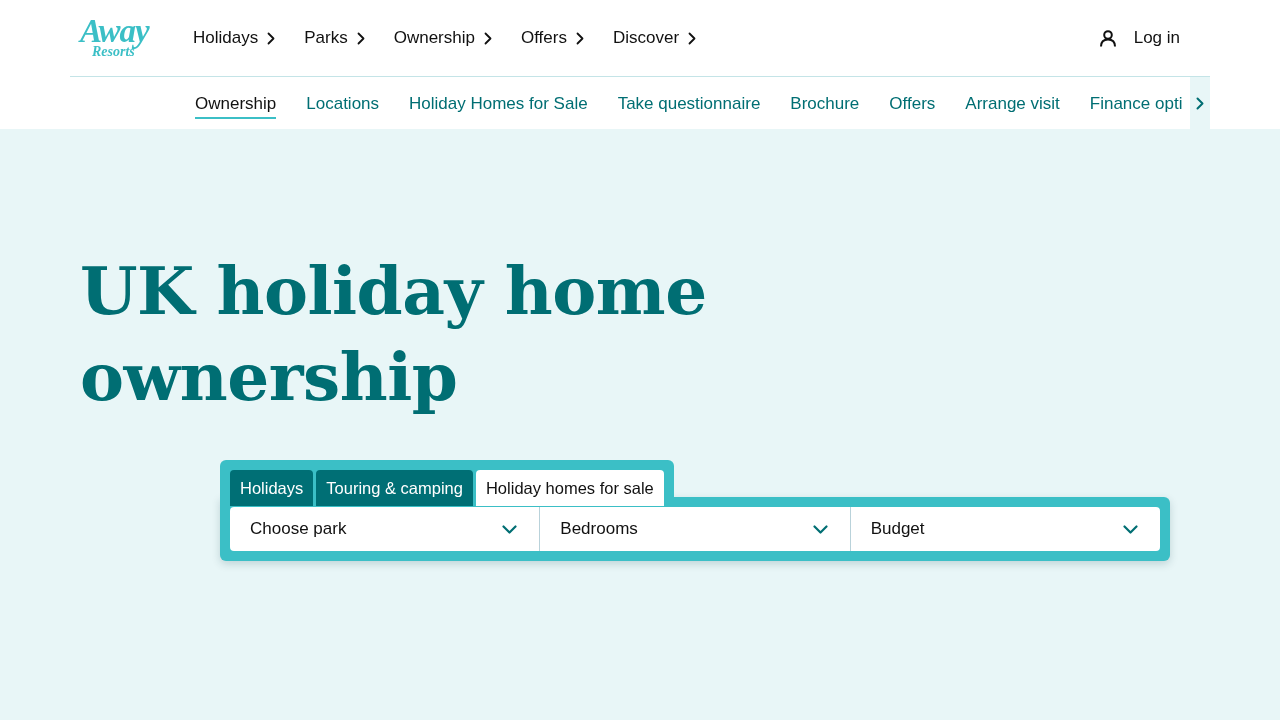 The image size is (1280, 720). What do you see at coordinates (552, 38) in the screenshot?
I see `nav-menu-item: Offers` at bounding box center [552, 38].